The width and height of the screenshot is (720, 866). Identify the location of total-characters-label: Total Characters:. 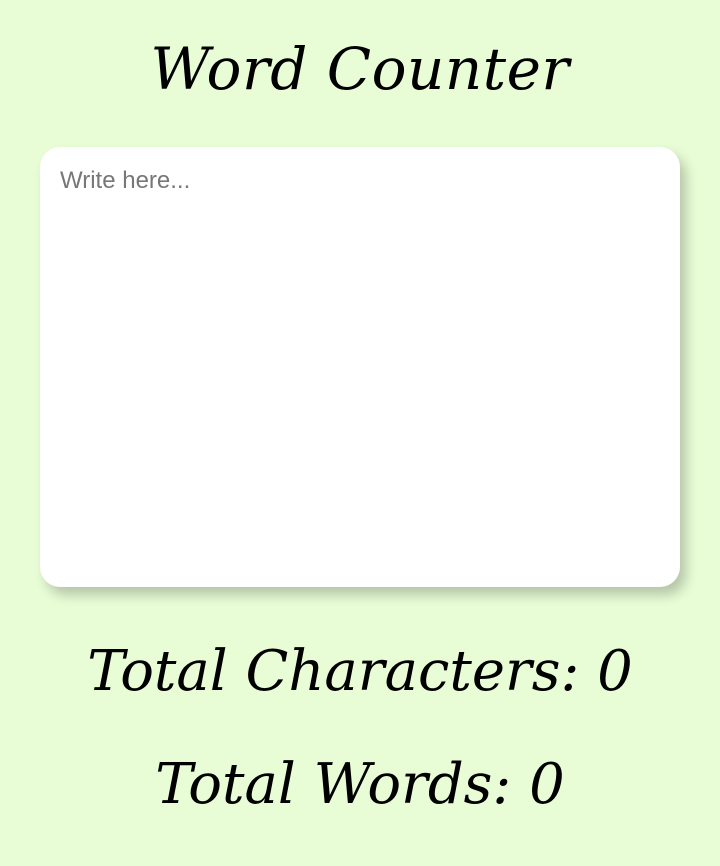
(342, 671).